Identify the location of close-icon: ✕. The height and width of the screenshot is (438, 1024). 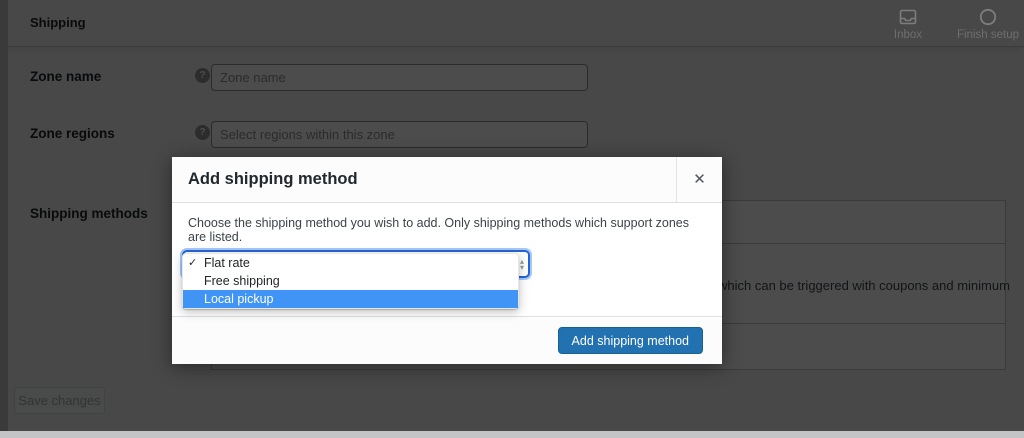
(699, 179).